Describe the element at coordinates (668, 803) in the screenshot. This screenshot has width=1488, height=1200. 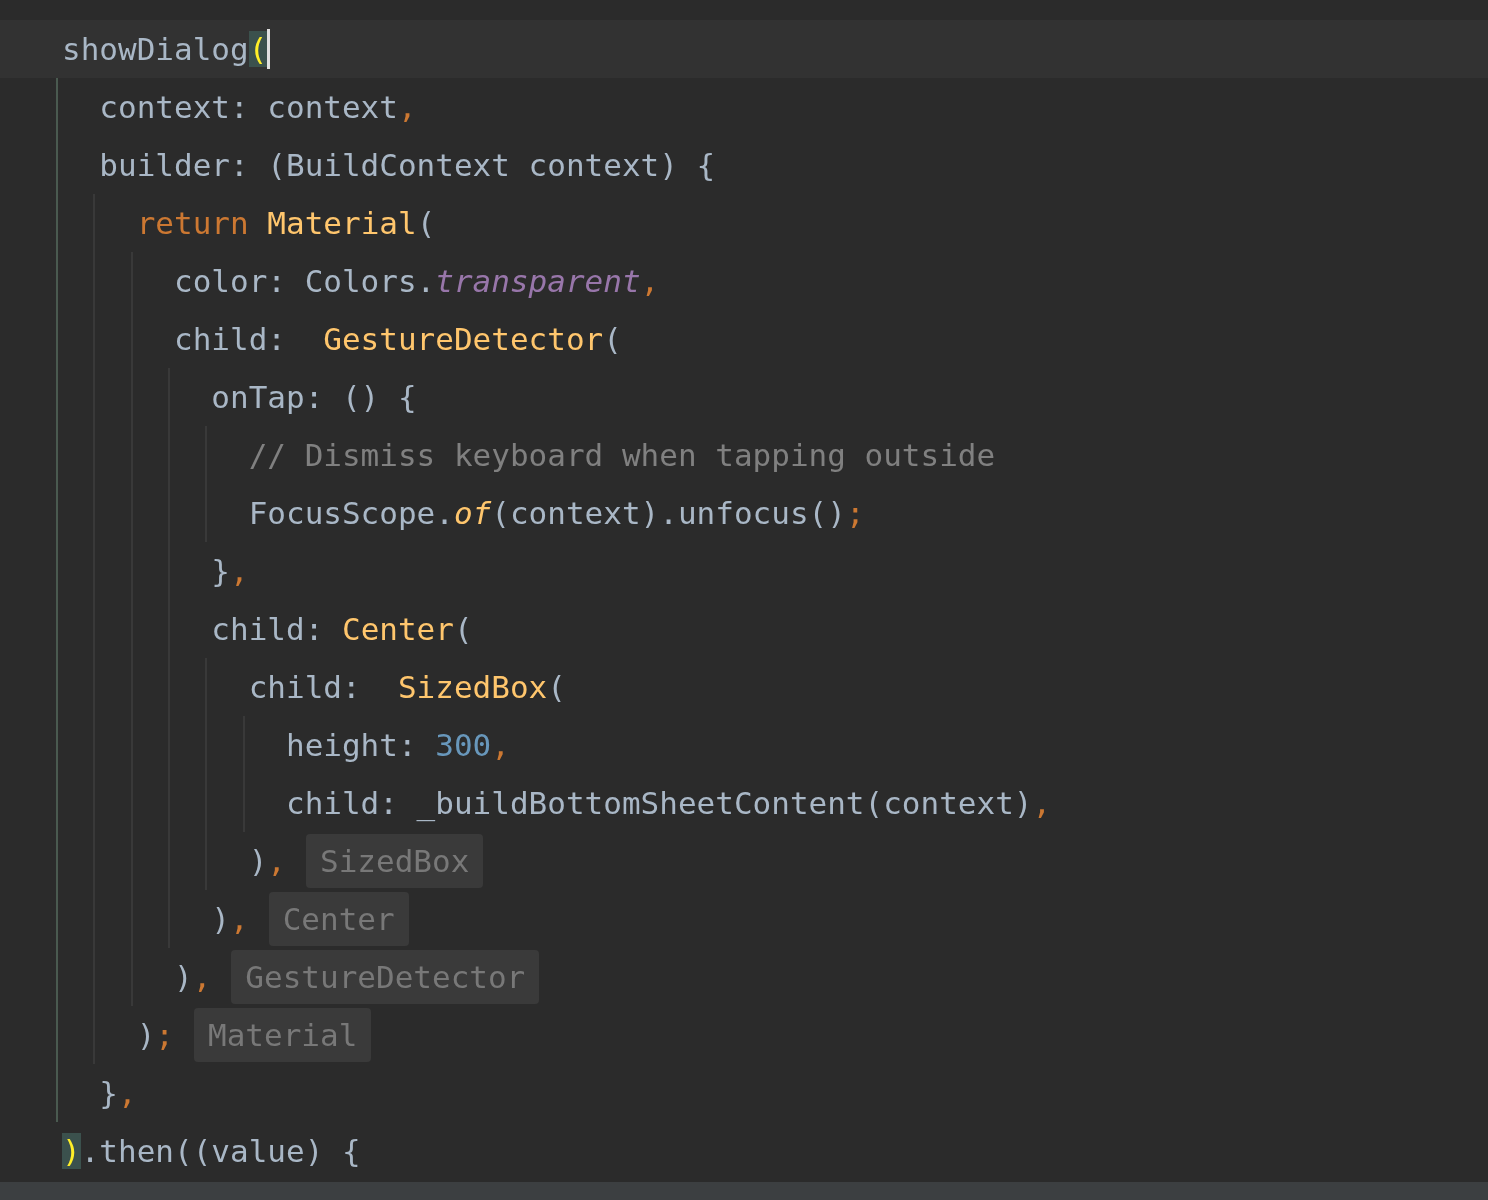
I see `code-line: child: _buildBottomSheetContent(context),` at that location.